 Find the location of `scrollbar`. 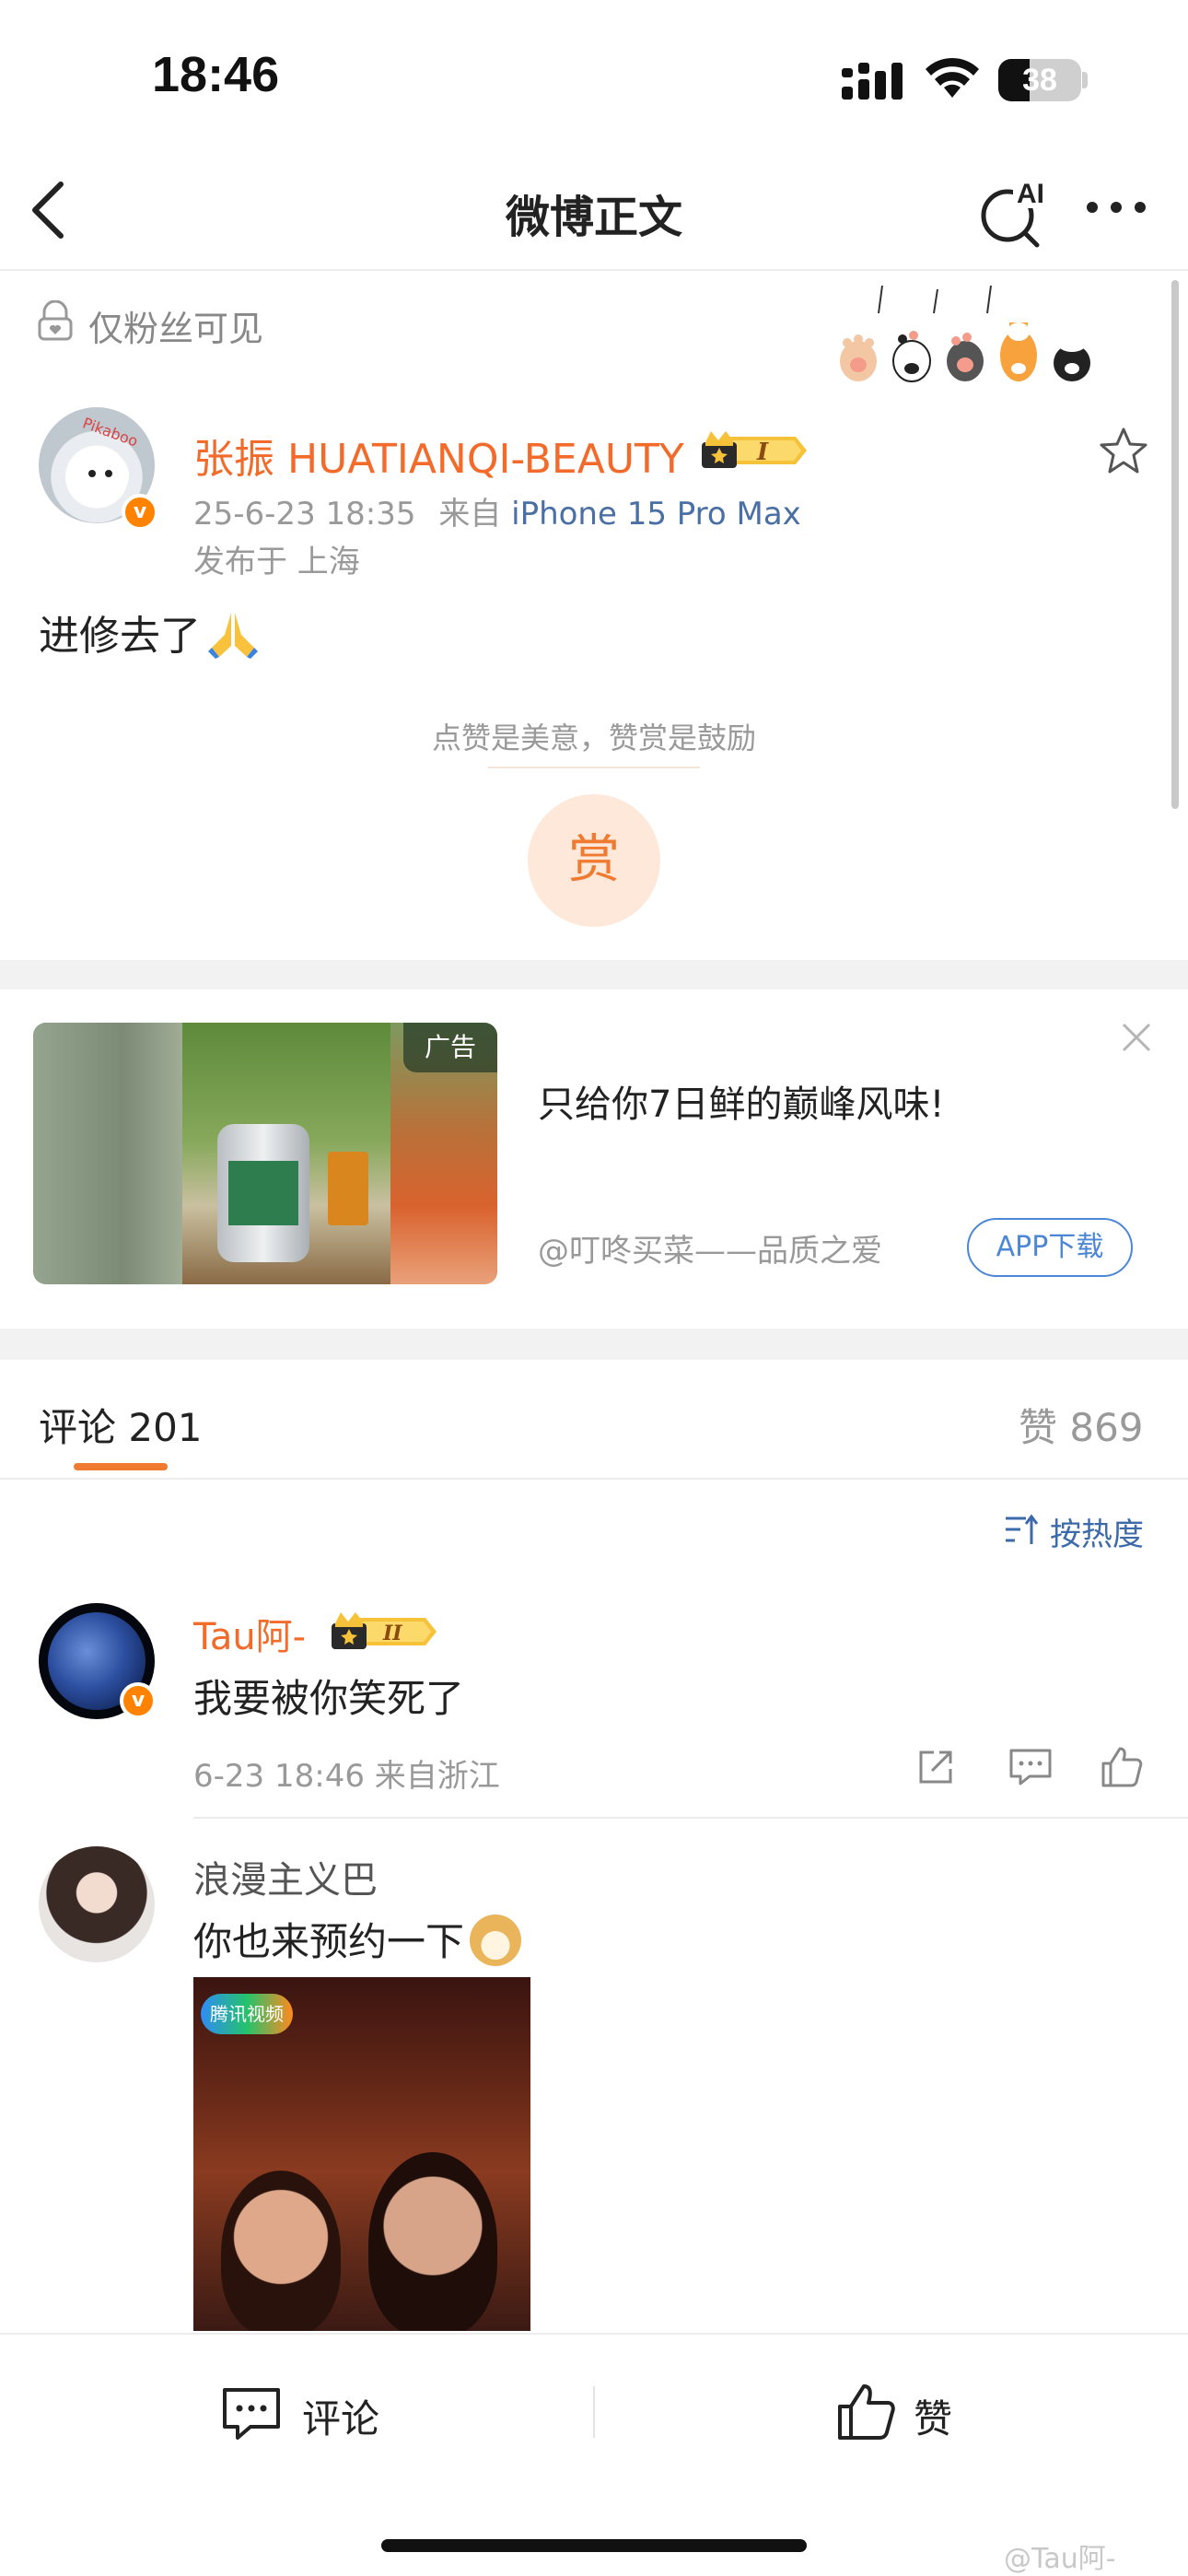

scrollbar is located at coordinates (1175, 544).